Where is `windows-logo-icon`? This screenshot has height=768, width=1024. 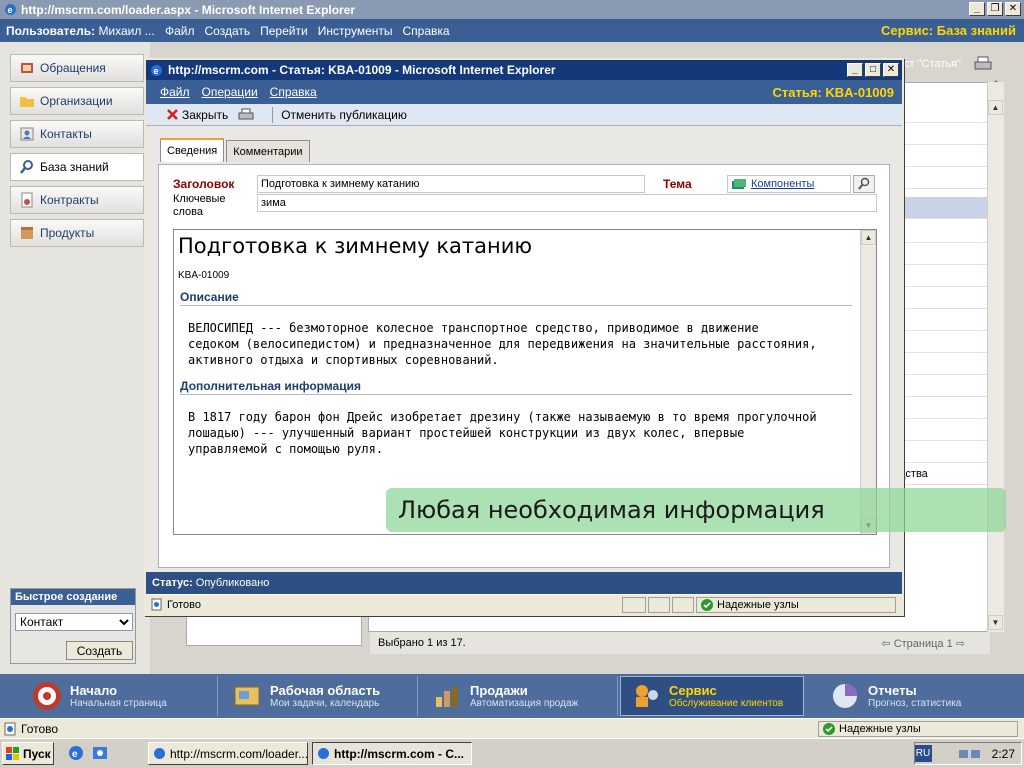 windows-logo-icon is located at coordinates (13, 753).